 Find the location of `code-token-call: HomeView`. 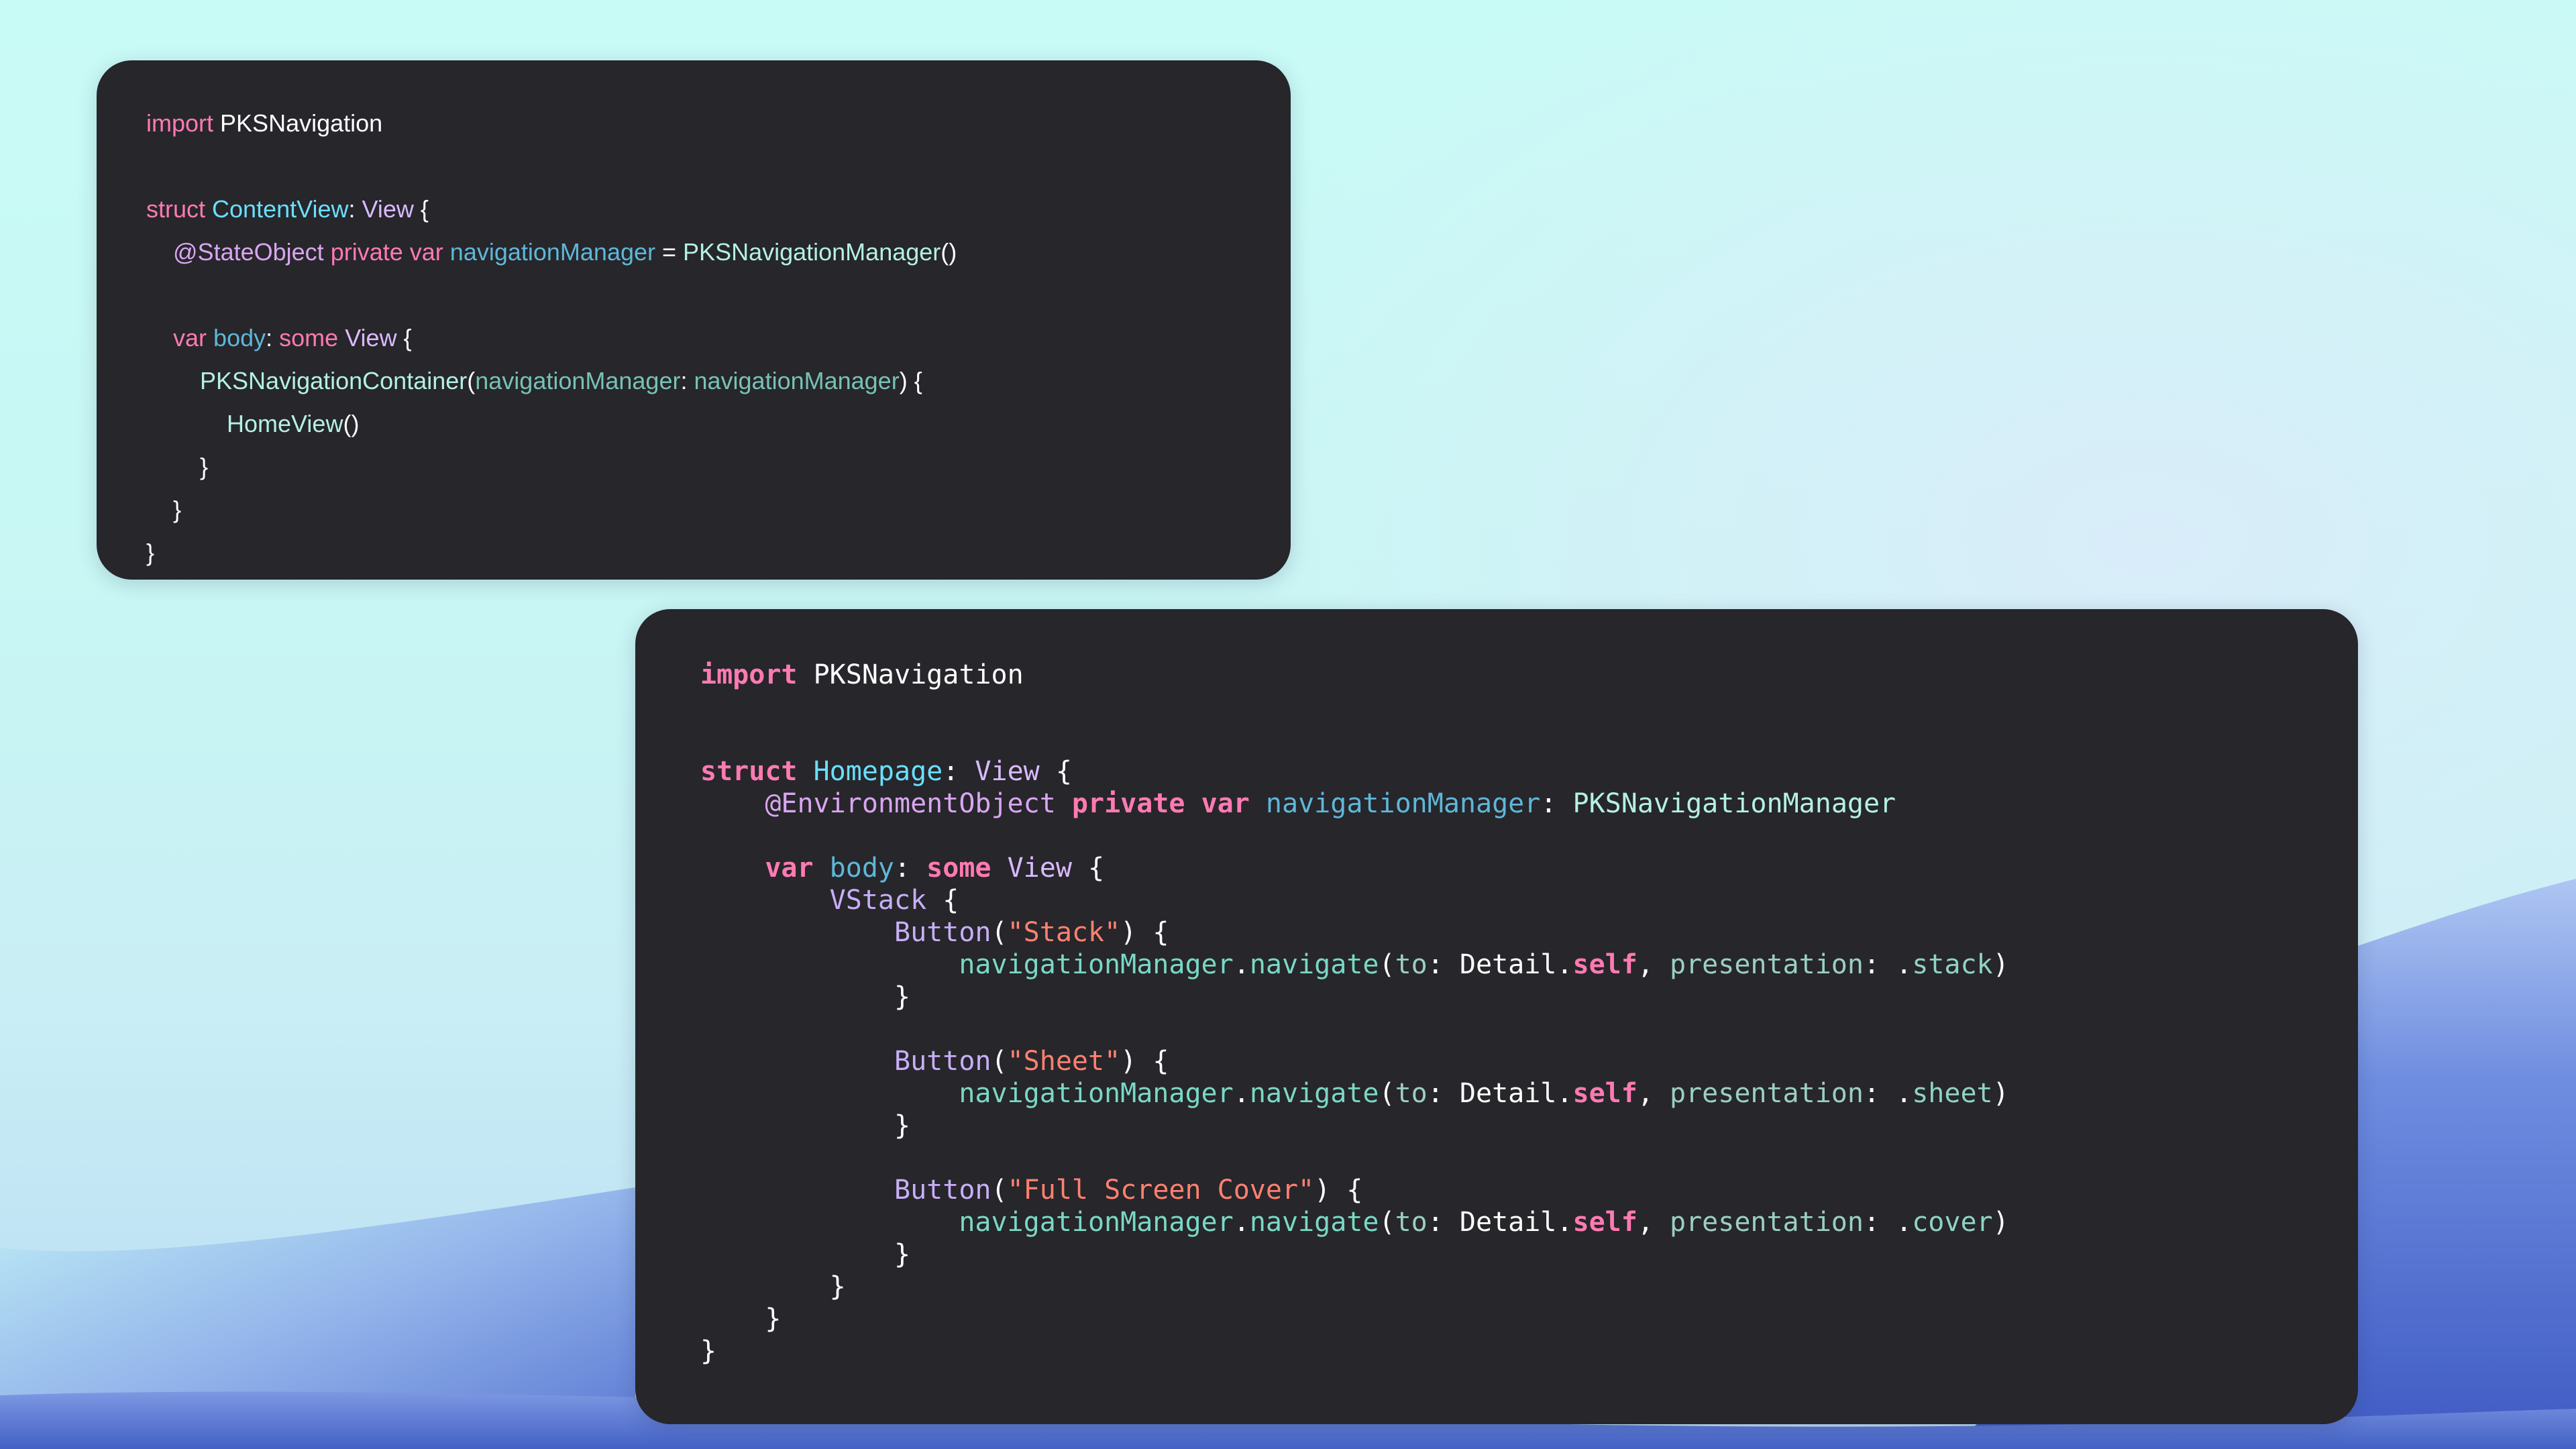

code-token-call: HomeView is located at coordinates (285, 423).